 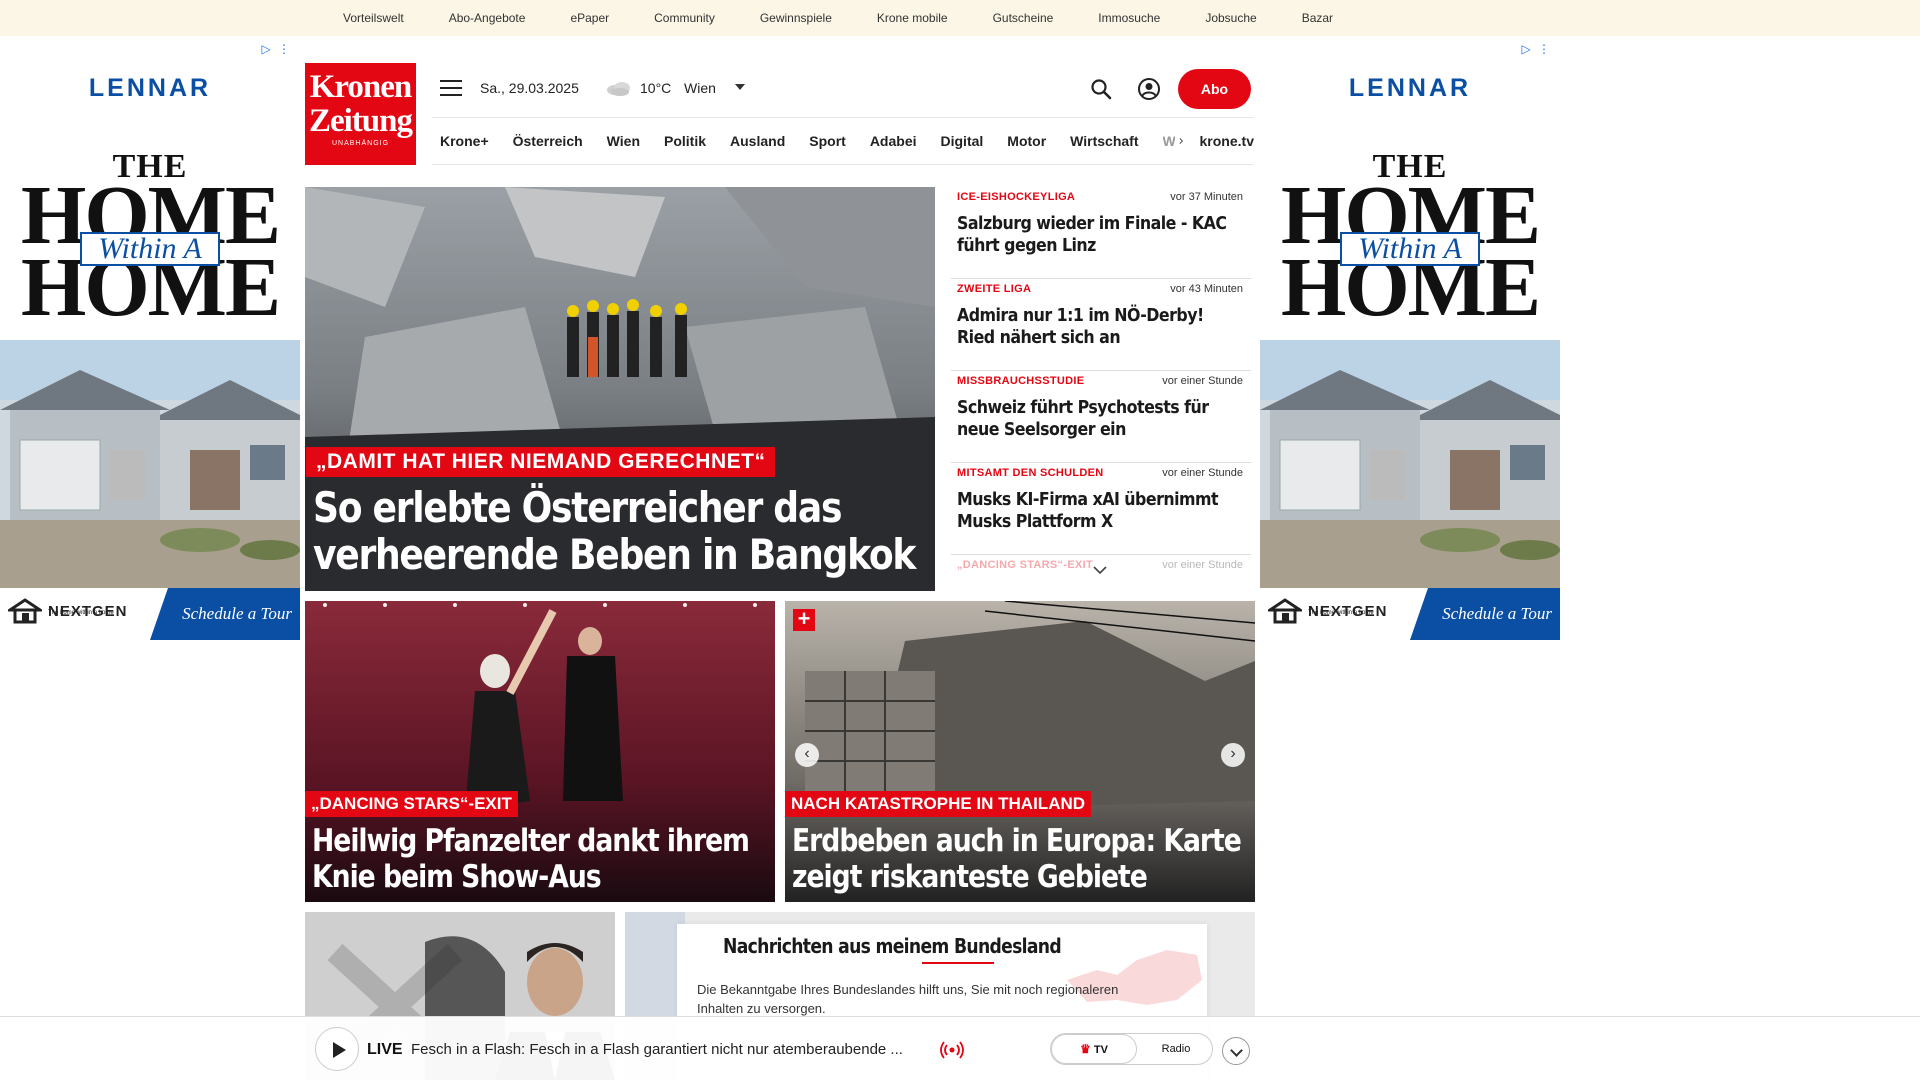 I want to click on nav-item-truncated: Wiss, so click(x=1169, y=141).